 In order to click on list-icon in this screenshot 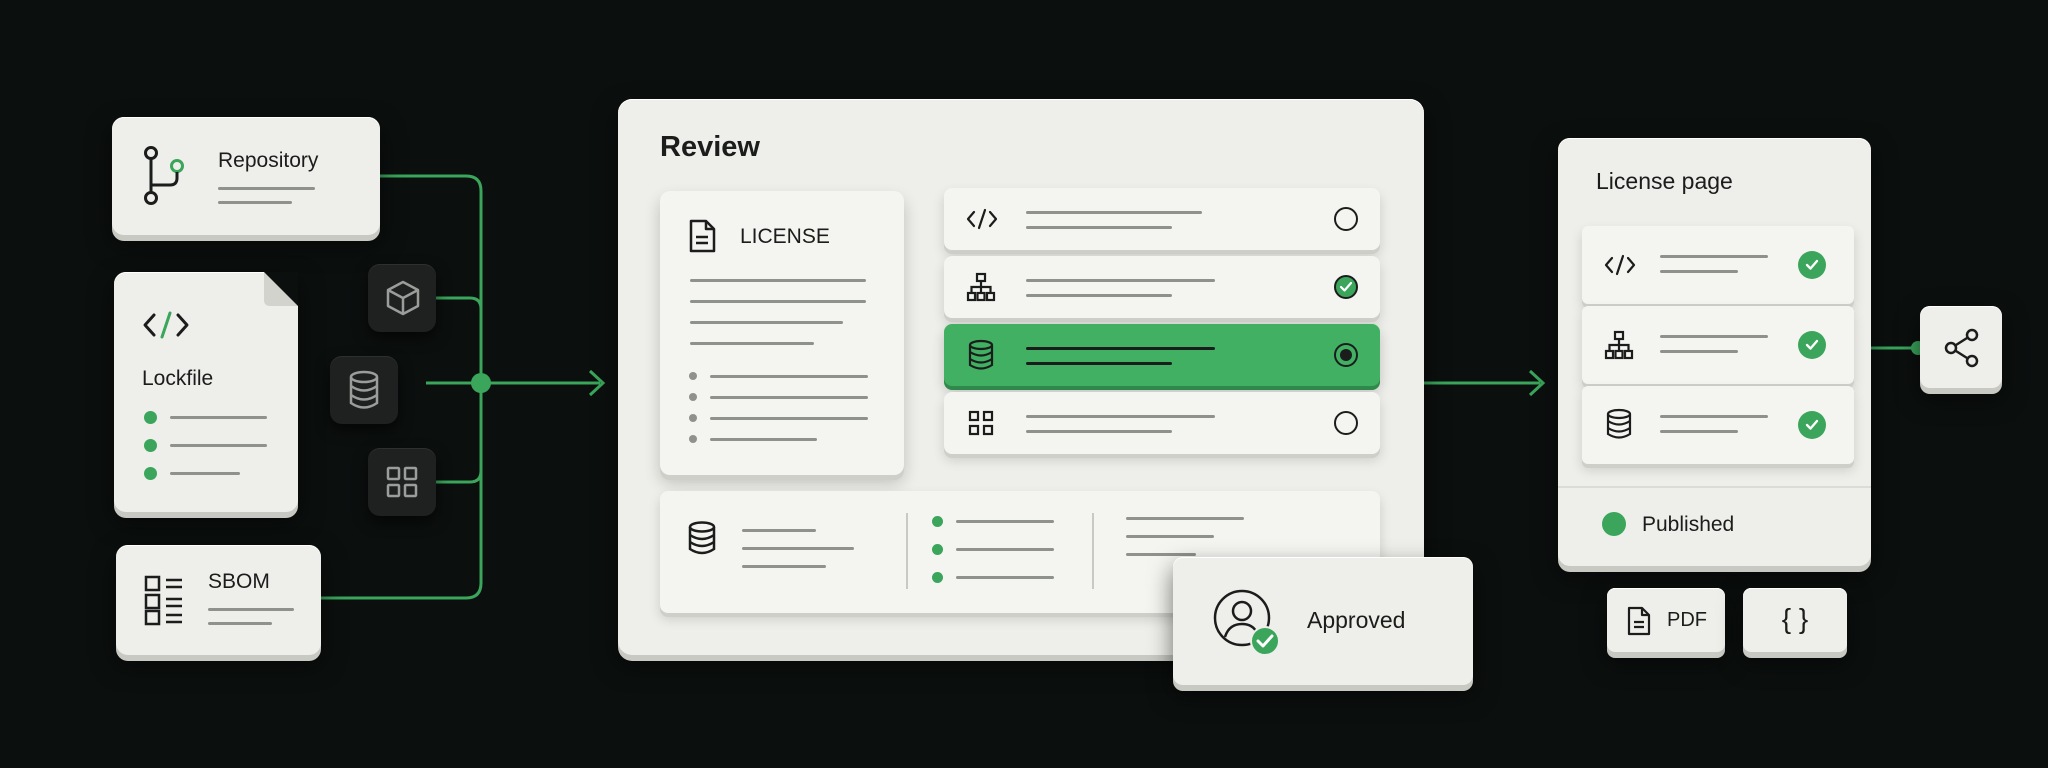, I will do `click(163, 600)`.